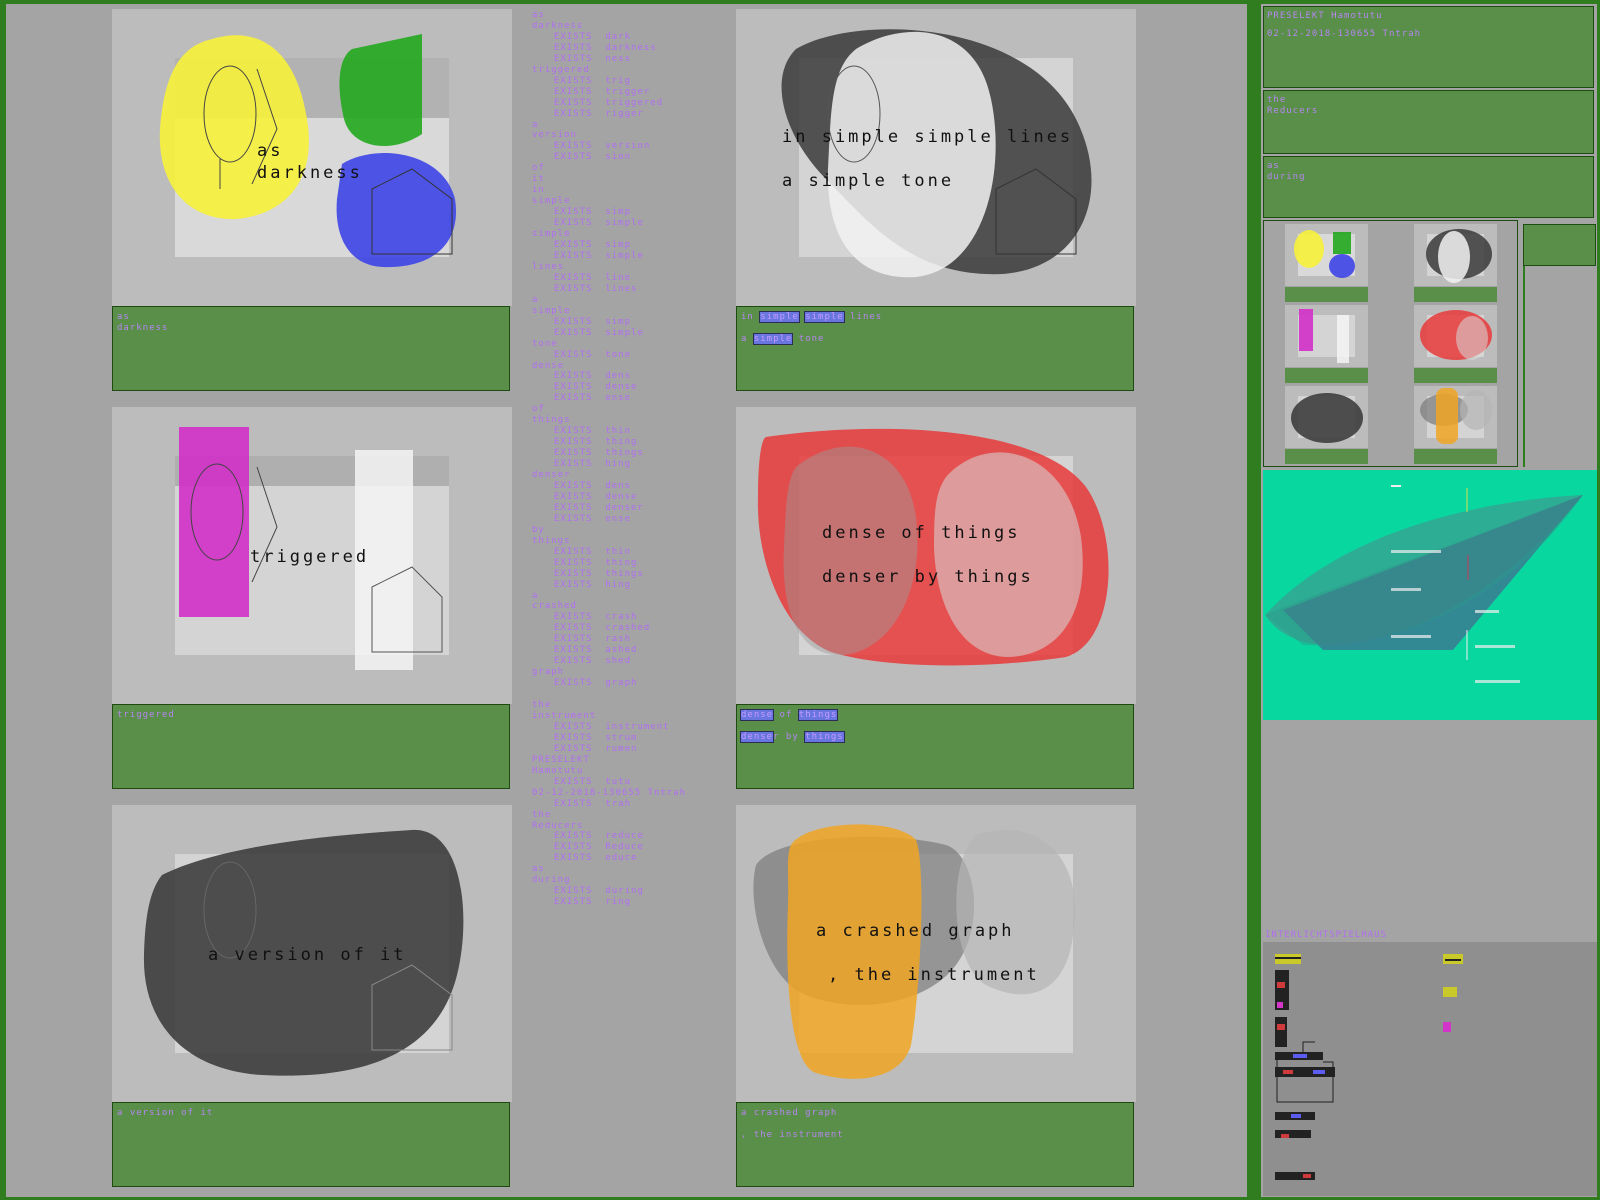  What do you see at coordinates (599, 507) in the screenshot?
I see `word-match-entry: EXISTS denser` at bounding box center [599, 507].